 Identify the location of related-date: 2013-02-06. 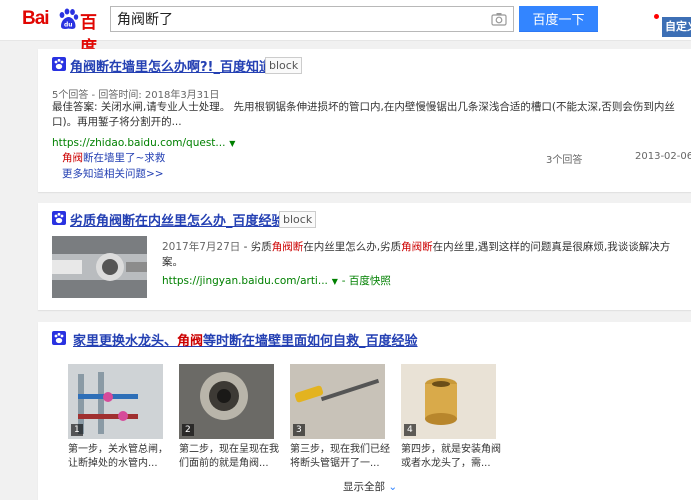
(663, 156).